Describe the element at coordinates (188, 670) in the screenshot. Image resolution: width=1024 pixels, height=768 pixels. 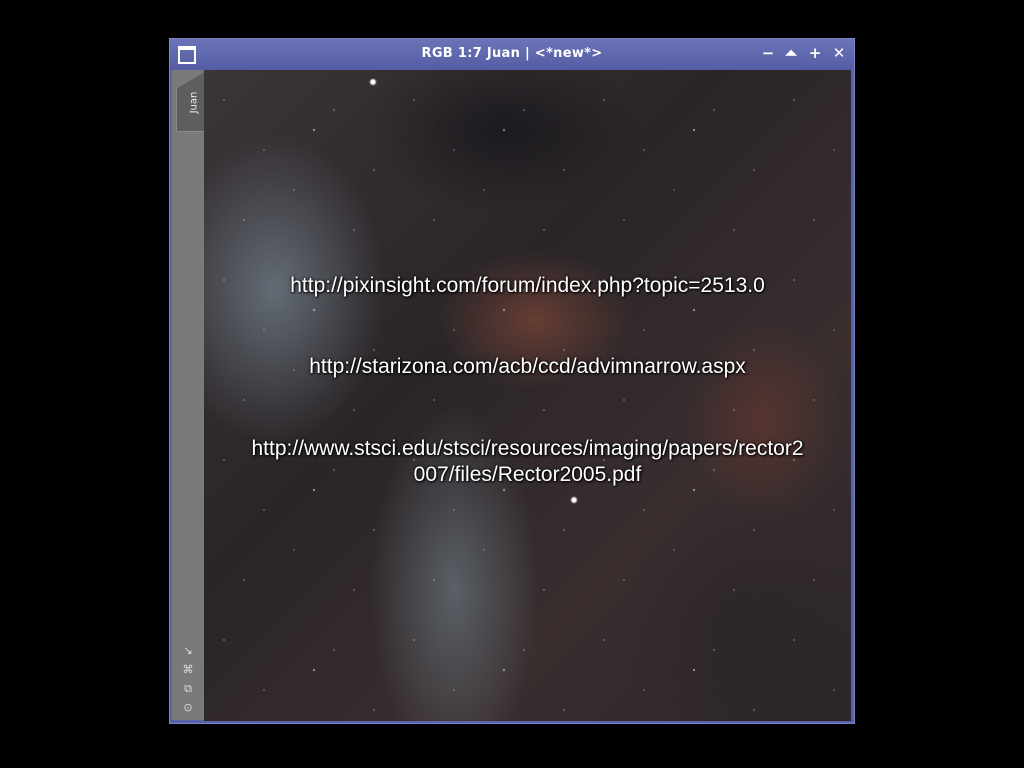
I see `zoom-fit-icon: ⌘` at that location.